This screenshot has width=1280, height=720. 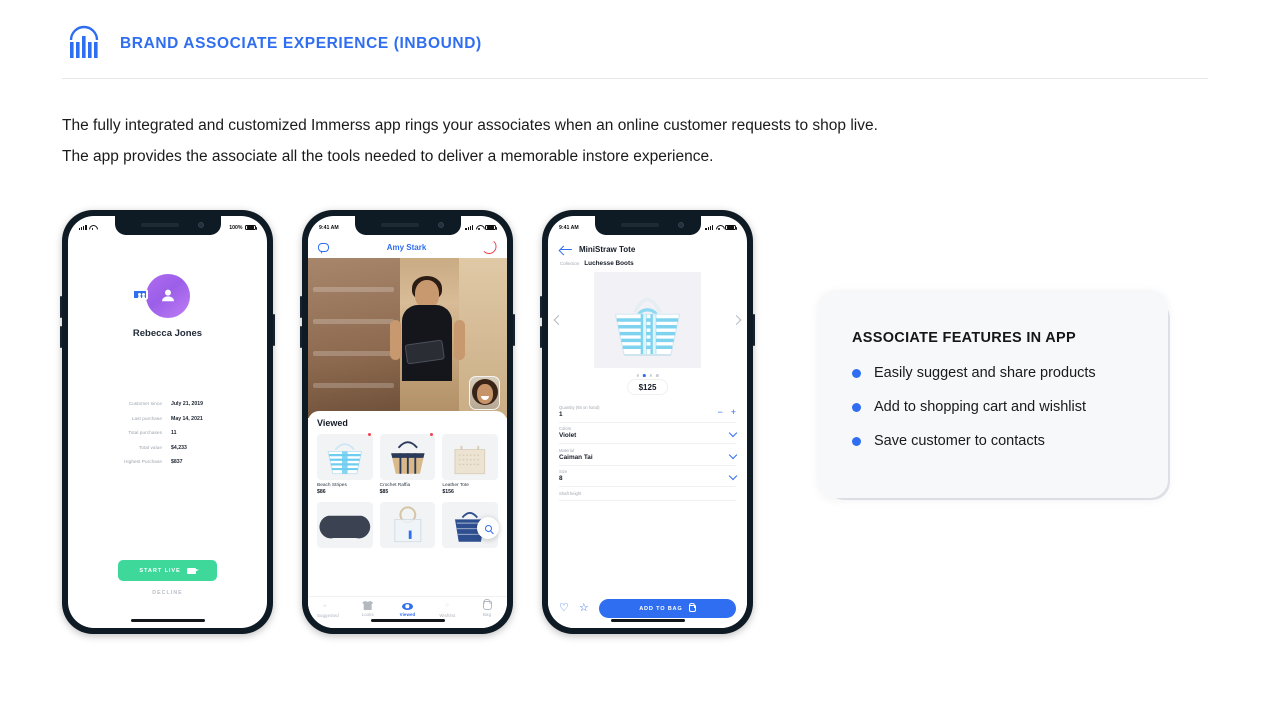 What do you see at coordinates (558, 320) in the screenshot?
I see `carousel-prev-icon` at bounding box center [558, 320].